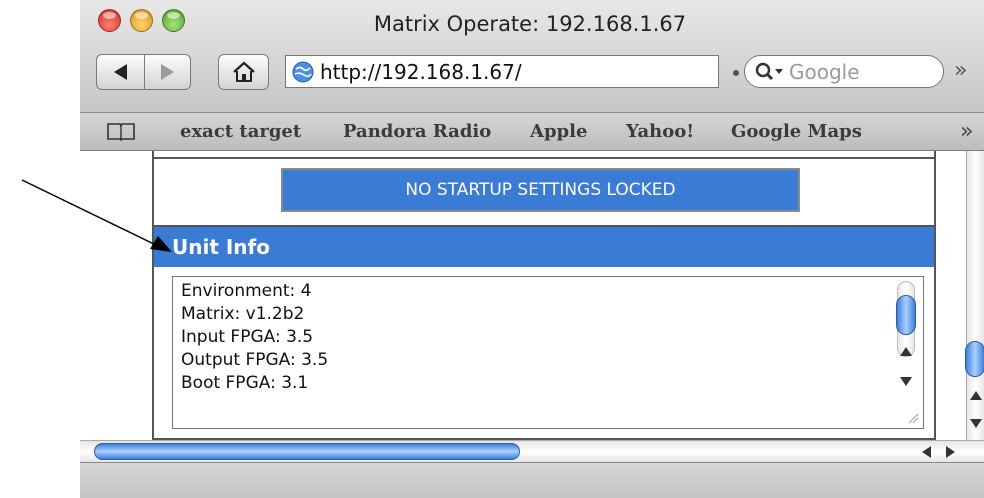 The height and width of the screenshot is (498, 984). I want to click on search-placeholder: Google, so click(824, 71).